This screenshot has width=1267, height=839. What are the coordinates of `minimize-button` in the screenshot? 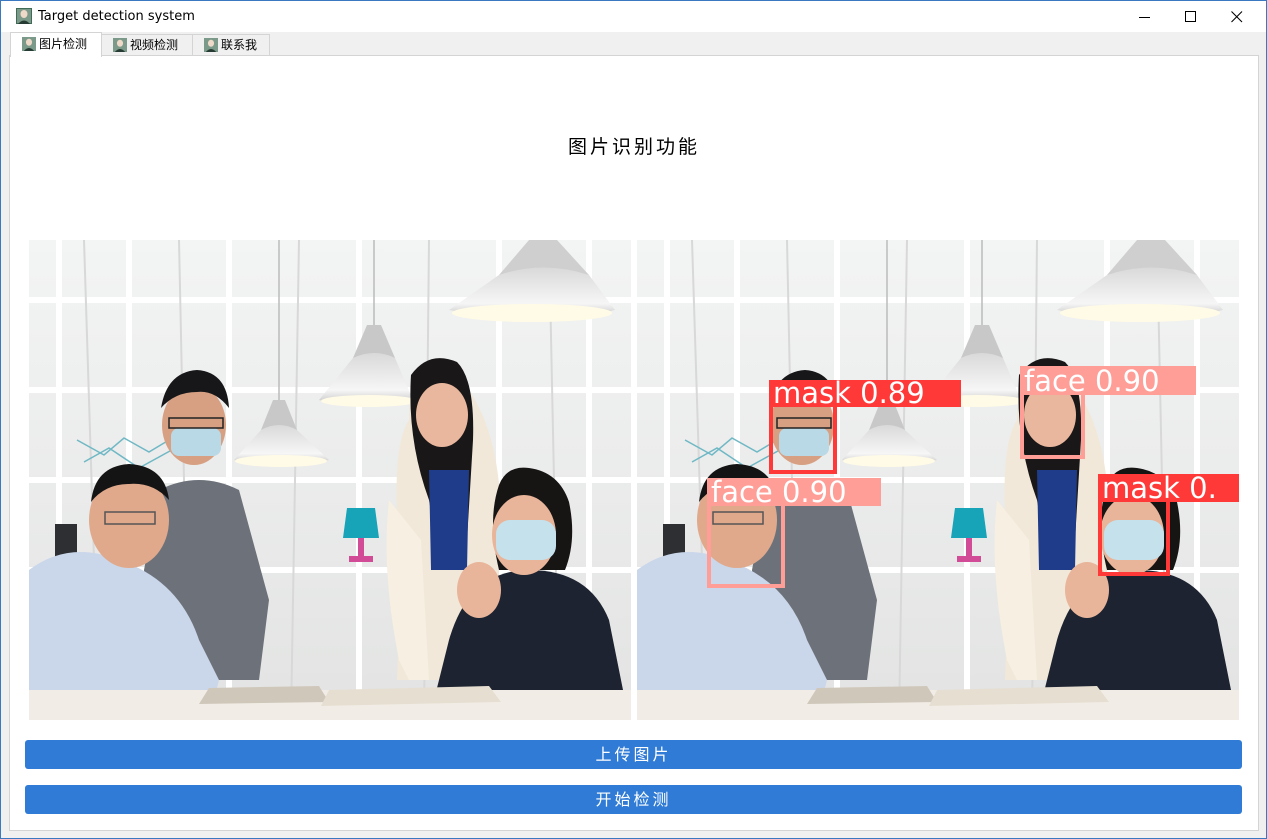 It's located at (1145, 16).